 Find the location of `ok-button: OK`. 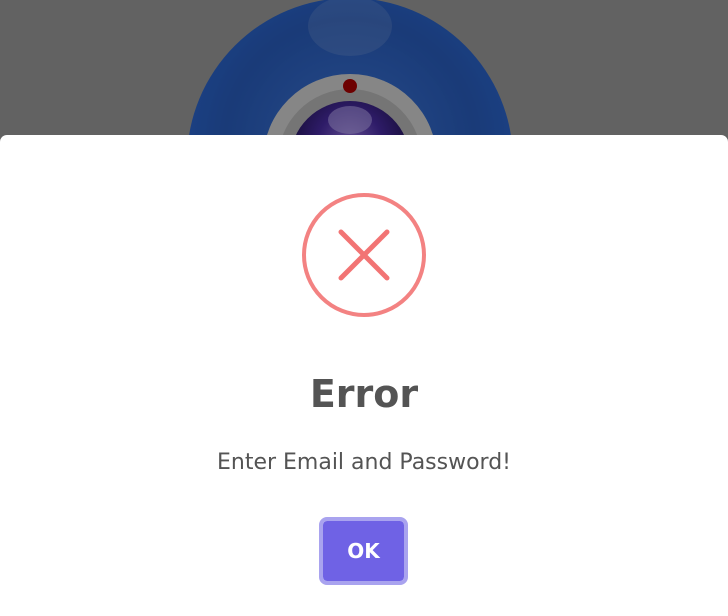

ok-button: OK is located at coordinates (363, 551).